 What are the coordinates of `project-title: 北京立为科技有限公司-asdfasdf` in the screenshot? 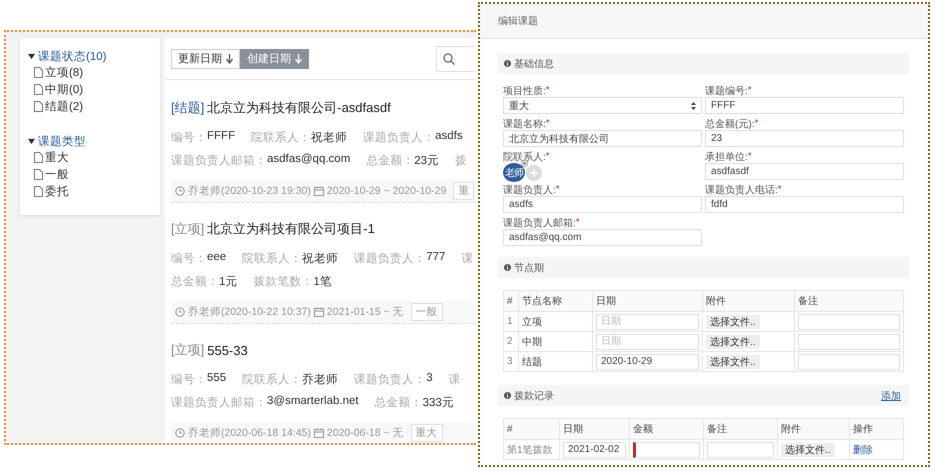 It's located at (299, 108).